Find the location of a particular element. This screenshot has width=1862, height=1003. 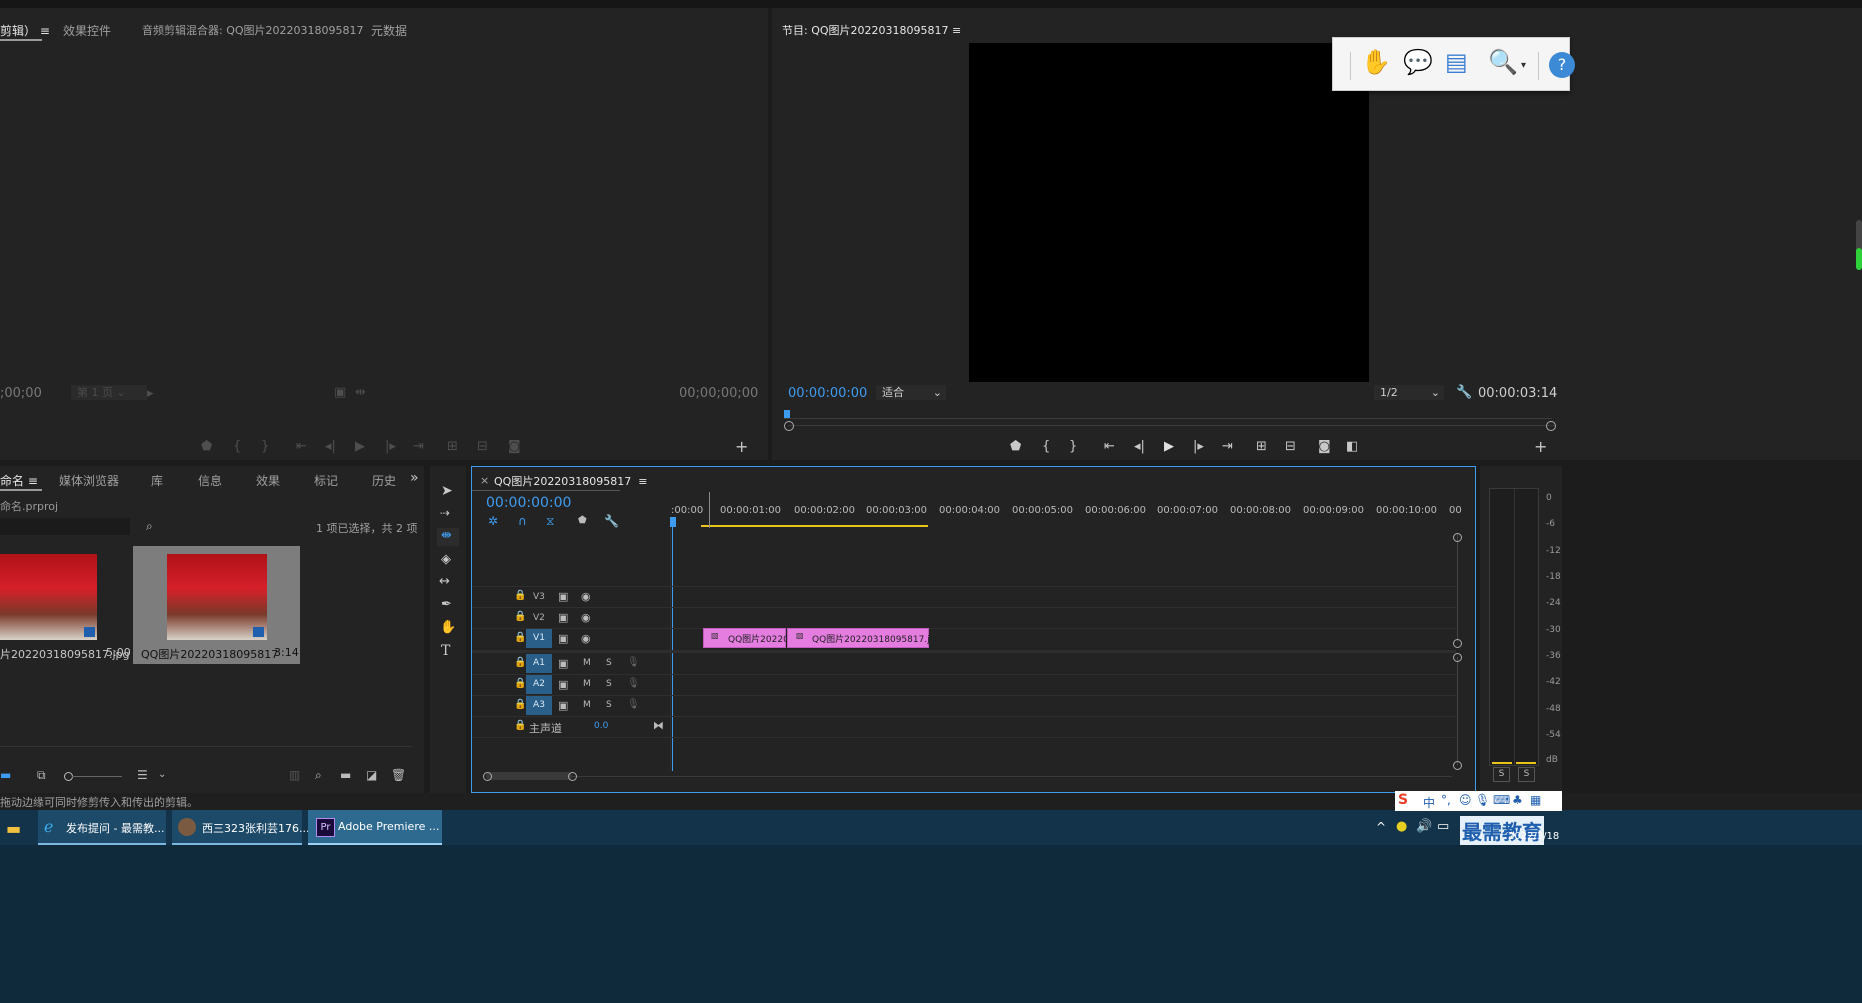

tab-markers: 标记 is located at coordinates (326, 480).